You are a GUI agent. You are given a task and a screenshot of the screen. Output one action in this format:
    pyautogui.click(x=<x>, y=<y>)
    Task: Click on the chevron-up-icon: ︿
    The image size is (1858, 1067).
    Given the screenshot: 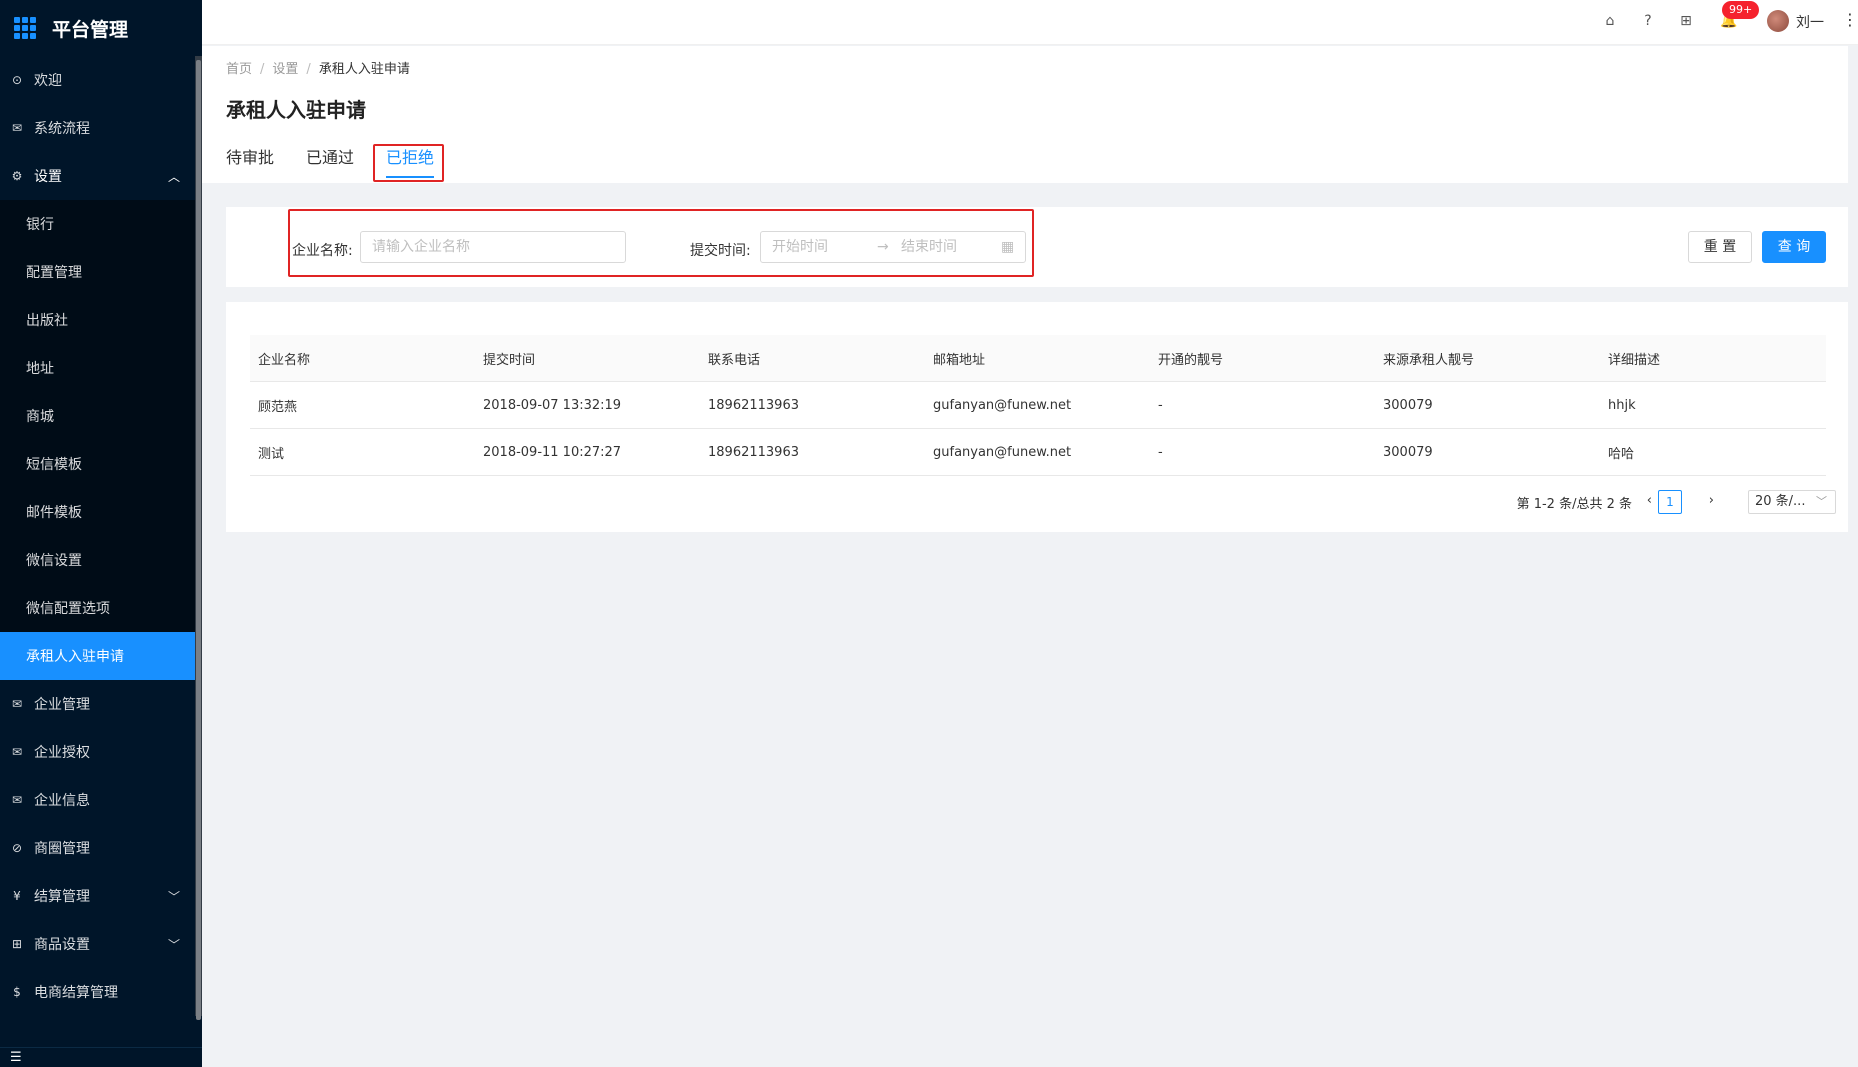 What is the action you would take?
    pyautogui.click(x=173, y=177)
    